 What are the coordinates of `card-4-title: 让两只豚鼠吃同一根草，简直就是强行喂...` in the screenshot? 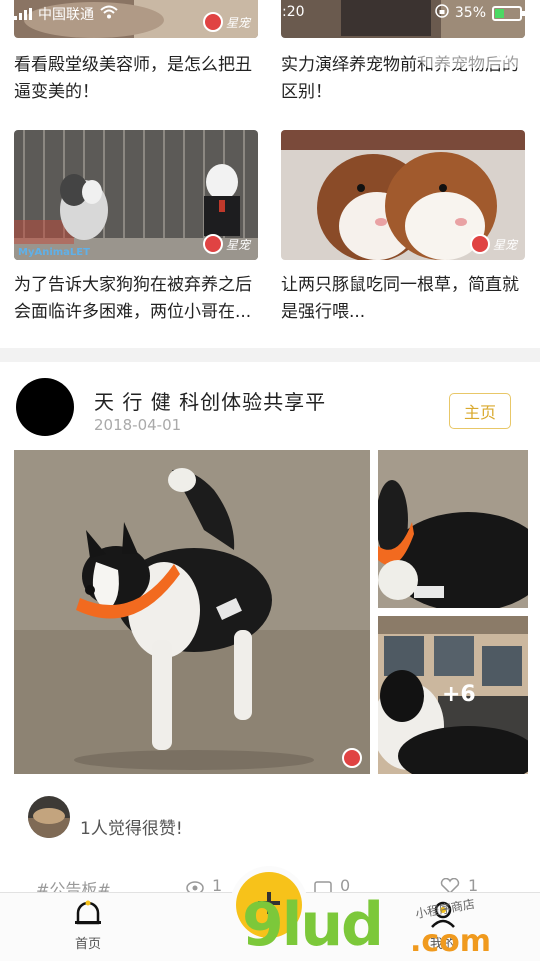 It's located at (403, 299).